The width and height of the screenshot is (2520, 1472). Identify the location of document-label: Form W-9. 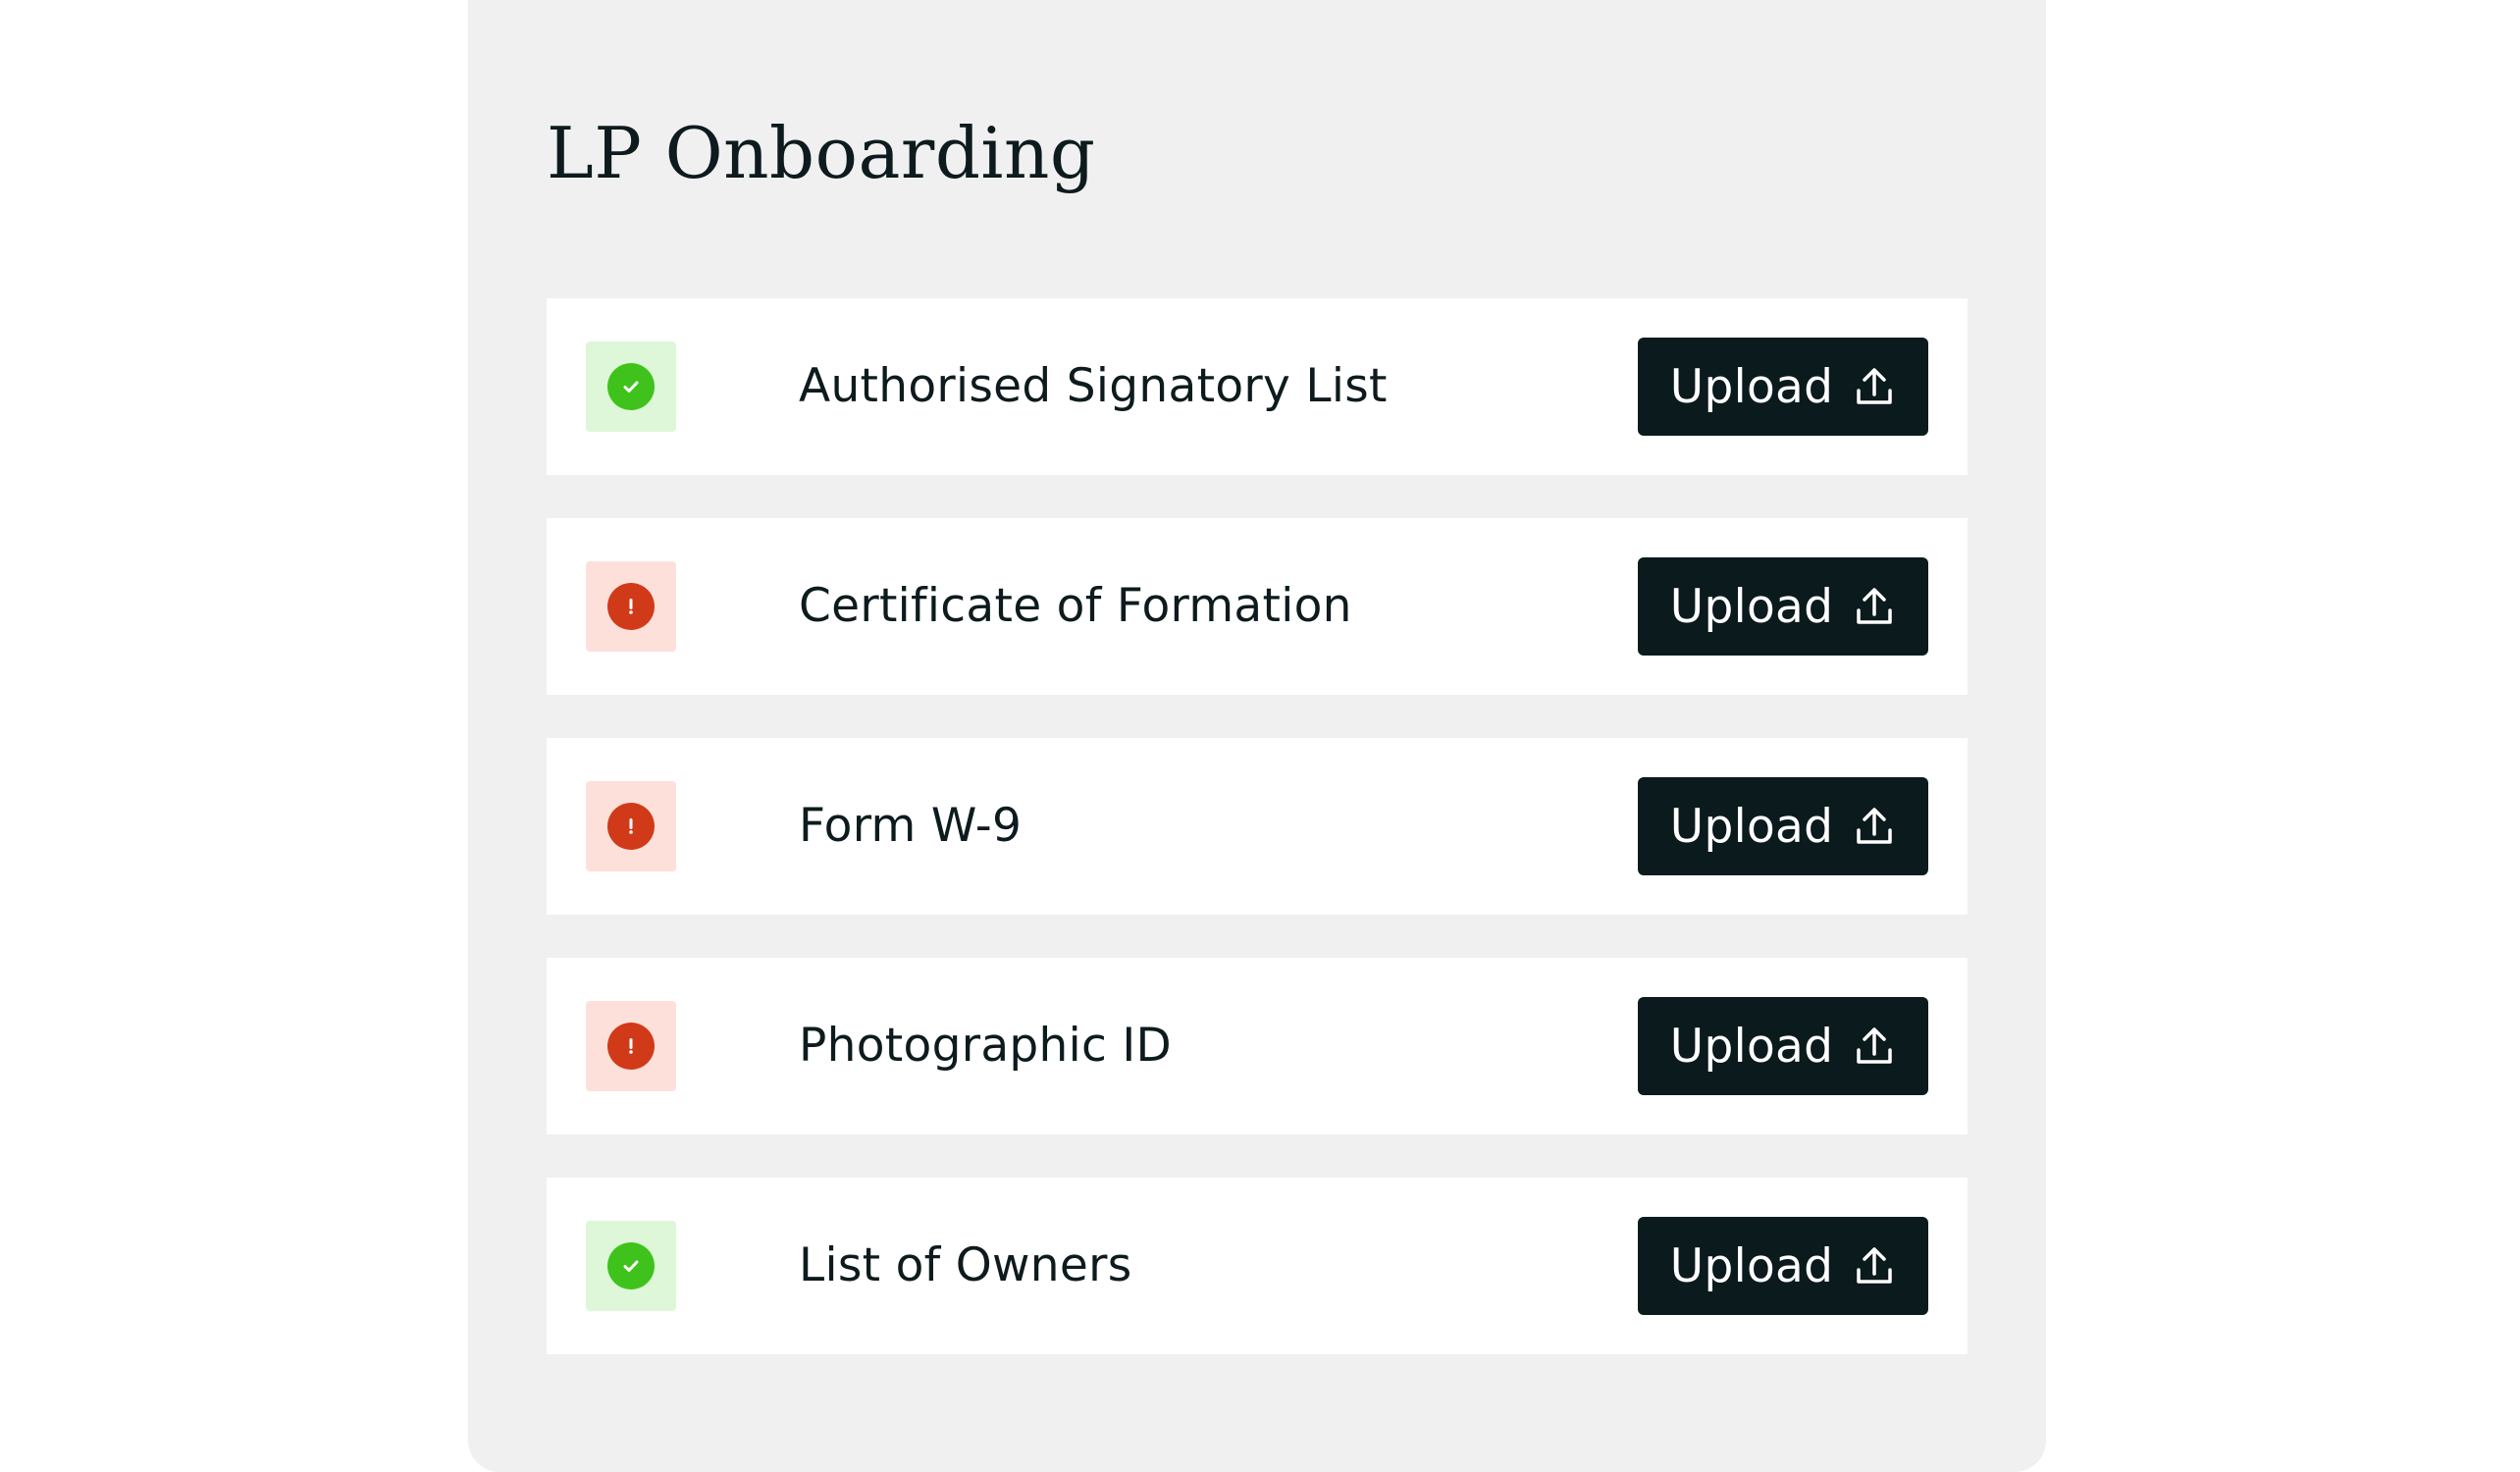
(911, 826).